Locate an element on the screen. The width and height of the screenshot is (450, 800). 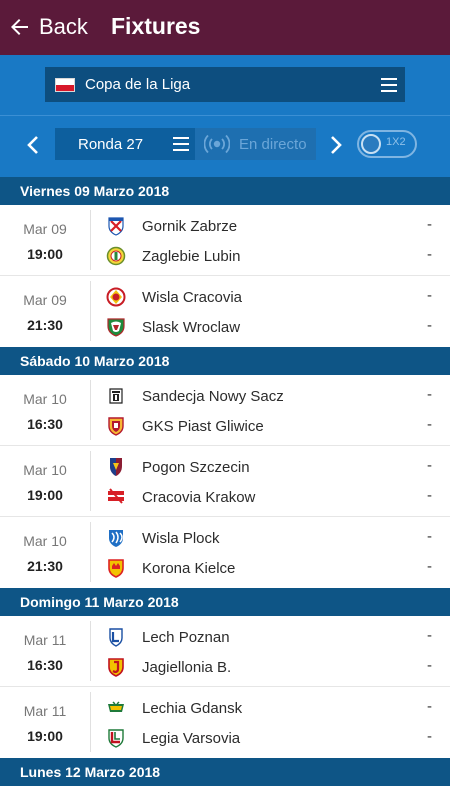
zaglebie-lubin-crest-icon is located at coordinates (116, 256).